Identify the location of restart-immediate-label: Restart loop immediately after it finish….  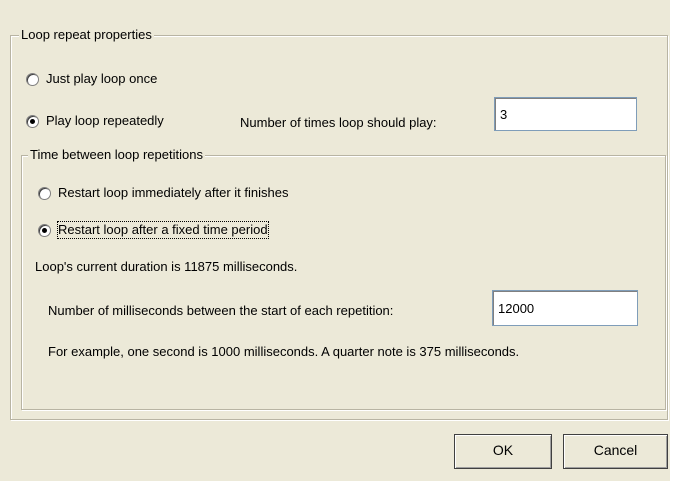
(173, 192).